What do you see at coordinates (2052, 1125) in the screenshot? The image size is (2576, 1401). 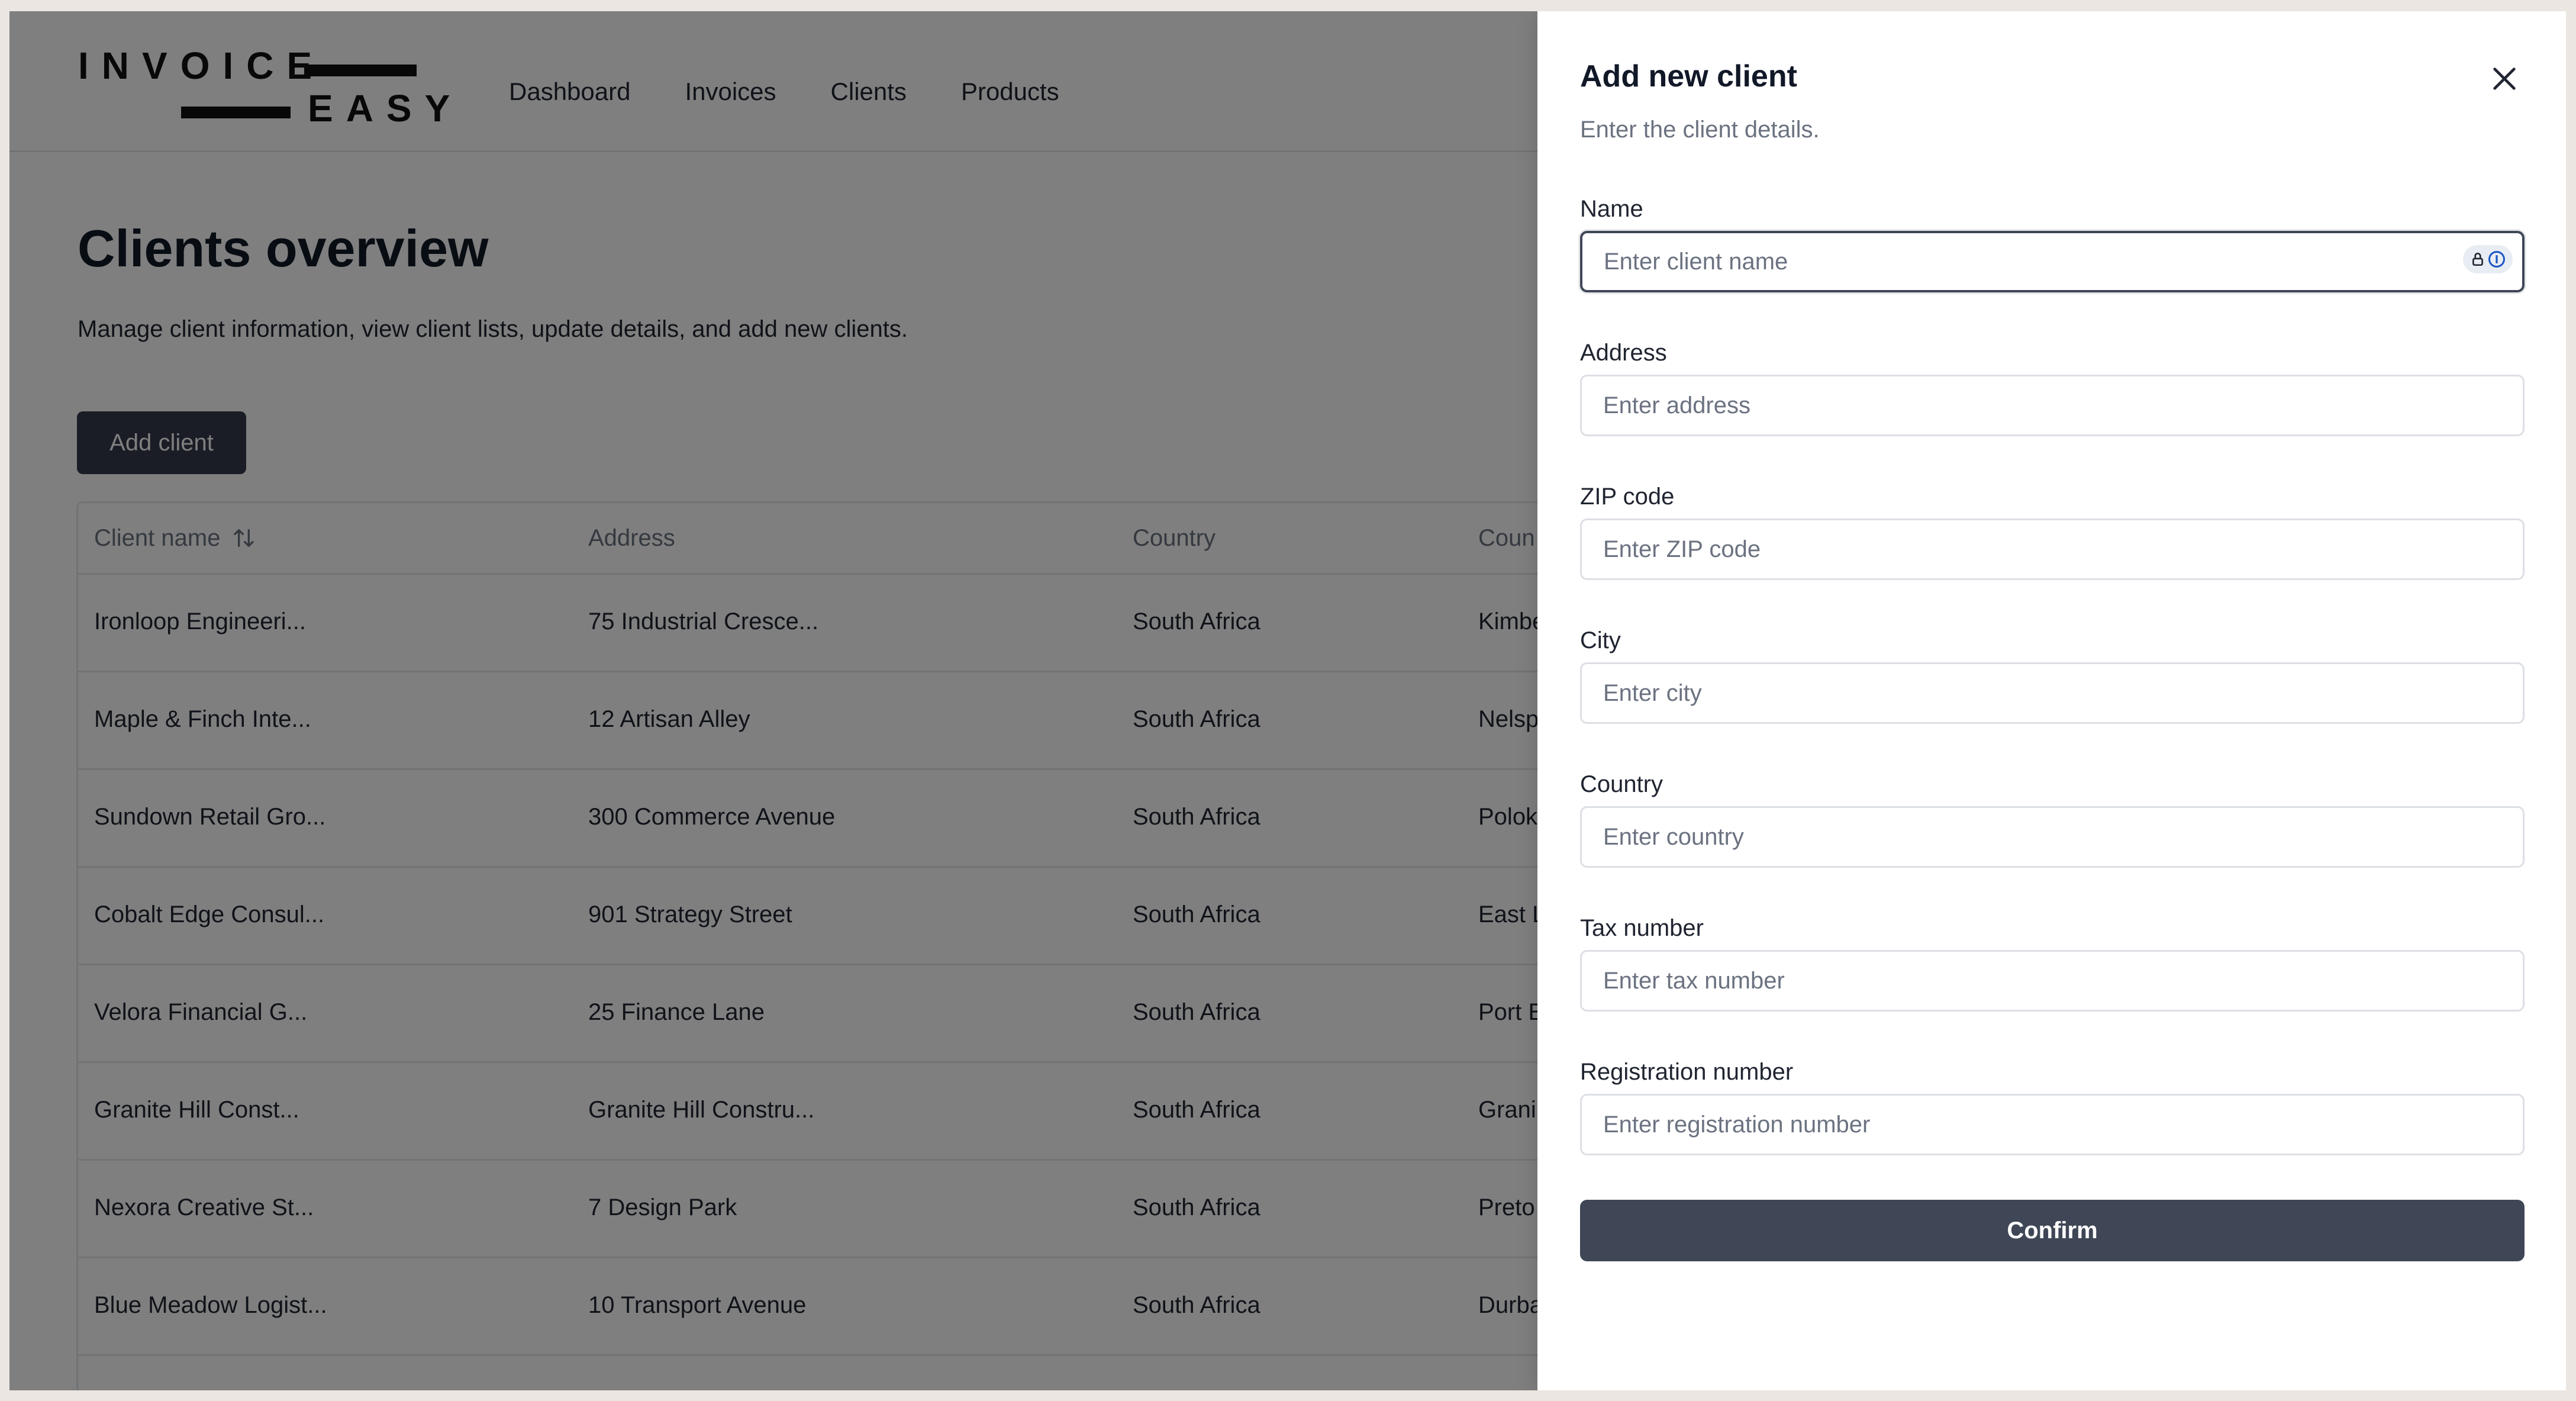 I see `registration-number-input` at bounding box center [2052, 1125].